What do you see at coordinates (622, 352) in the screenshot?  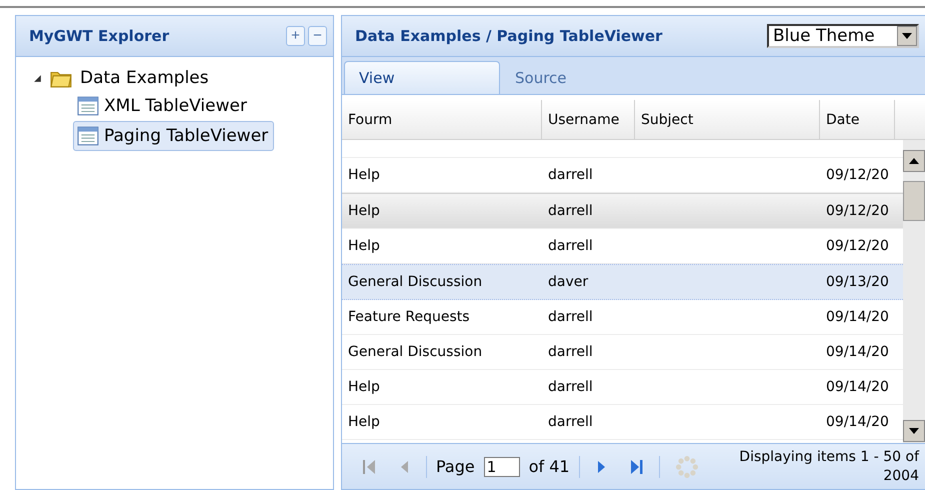 I see `table-row: General Discussion darrell 09/14/20` at bounding box center [622, 352].